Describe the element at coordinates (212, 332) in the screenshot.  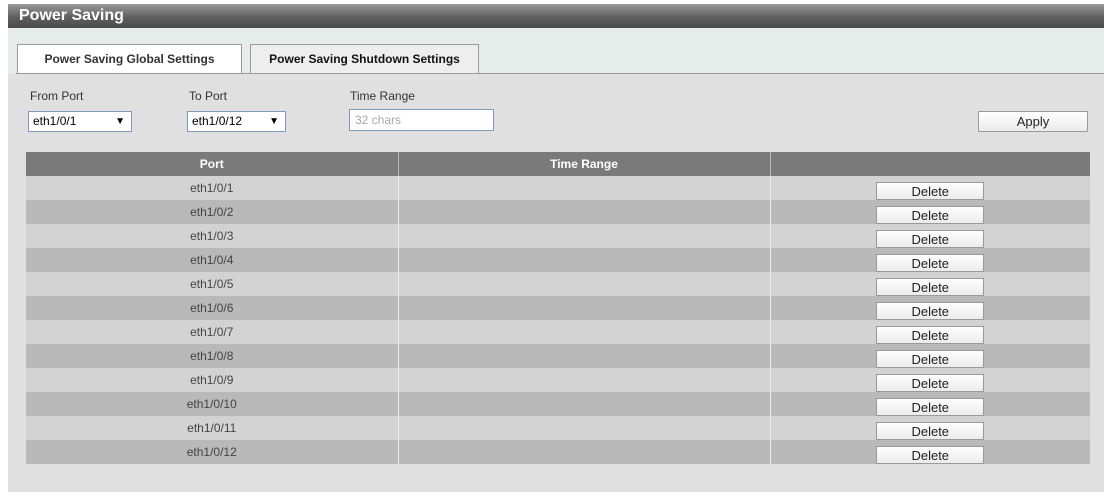
I see `port-cell: eth1/0/7` at that location.